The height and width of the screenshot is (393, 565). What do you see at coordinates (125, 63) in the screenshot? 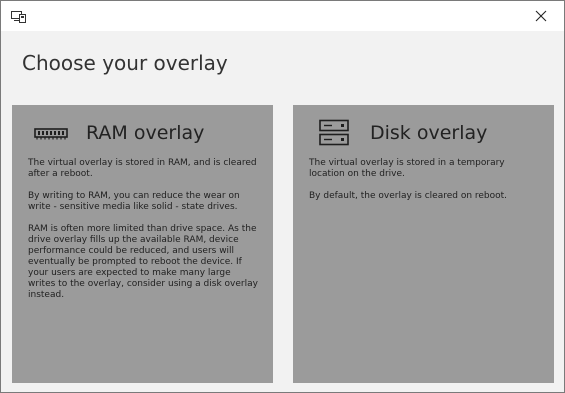
I see `page-title: Choose your overlay` at bounding box center [125, 63].